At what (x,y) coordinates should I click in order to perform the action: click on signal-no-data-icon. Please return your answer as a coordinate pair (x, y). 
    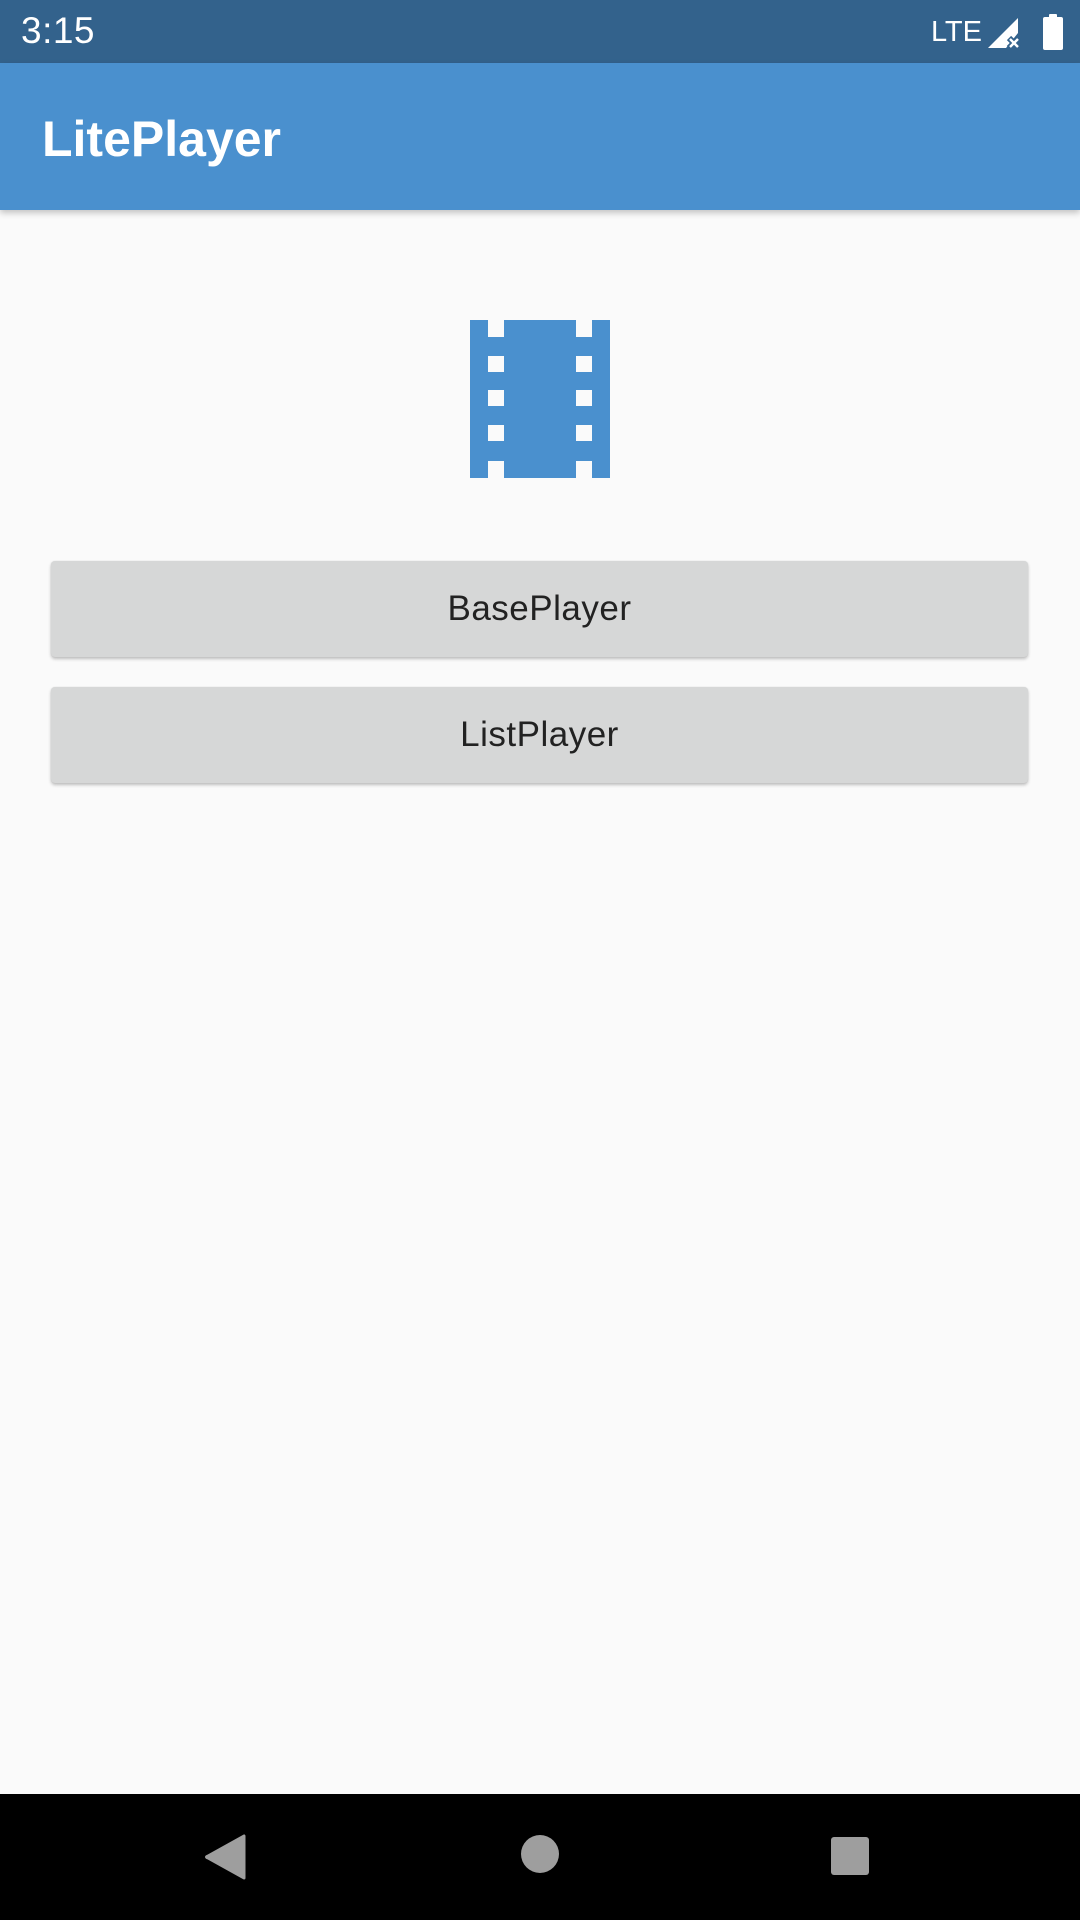
    Looking at the image, I should click on (1005, 34).